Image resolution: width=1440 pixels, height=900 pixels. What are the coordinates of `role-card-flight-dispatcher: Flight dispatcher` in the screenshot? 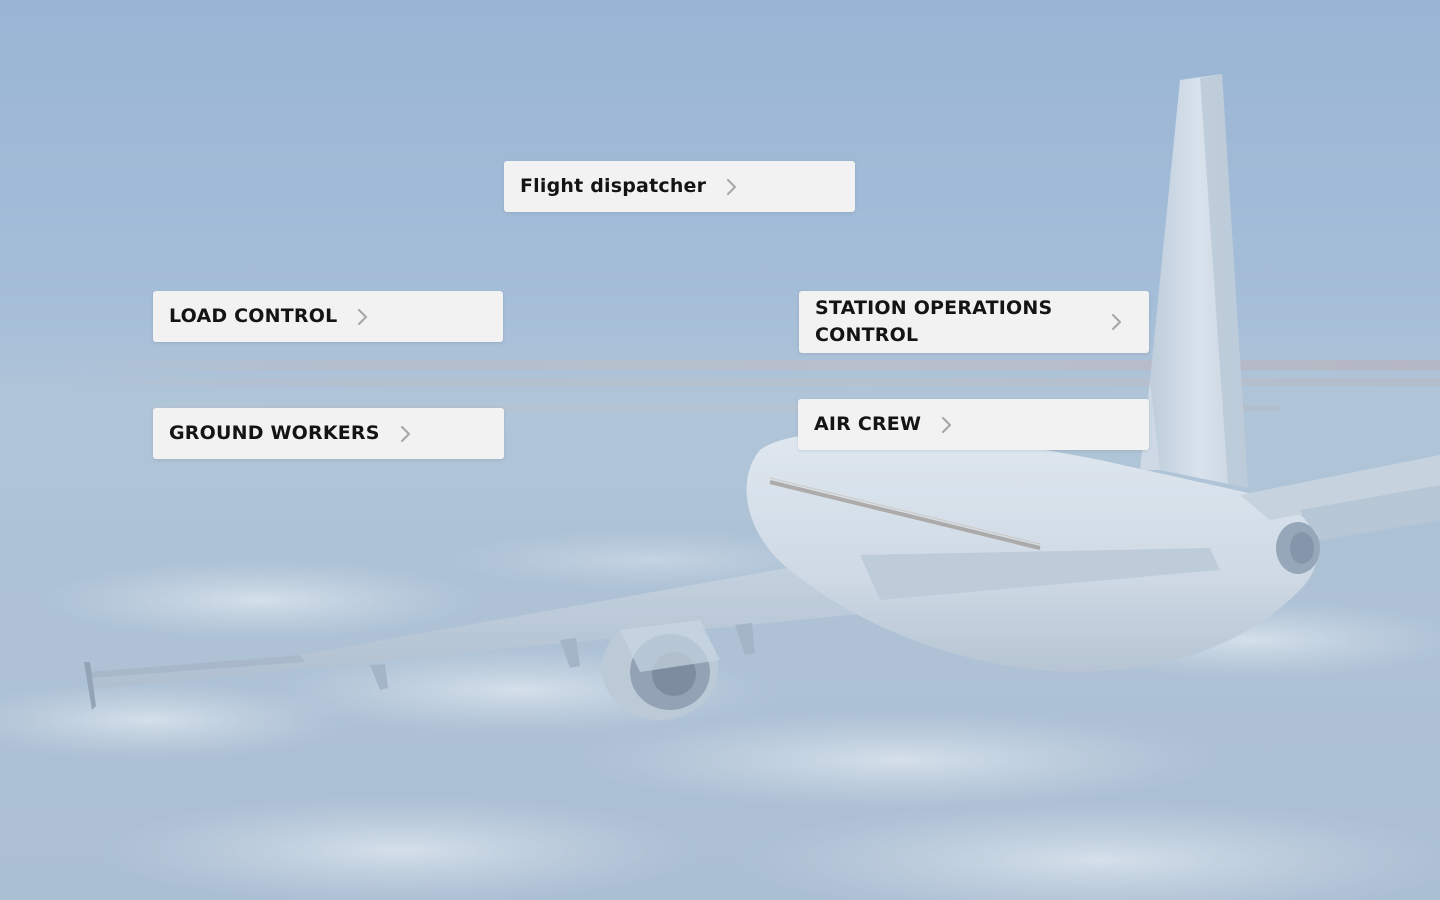 It's located at (679, 186).